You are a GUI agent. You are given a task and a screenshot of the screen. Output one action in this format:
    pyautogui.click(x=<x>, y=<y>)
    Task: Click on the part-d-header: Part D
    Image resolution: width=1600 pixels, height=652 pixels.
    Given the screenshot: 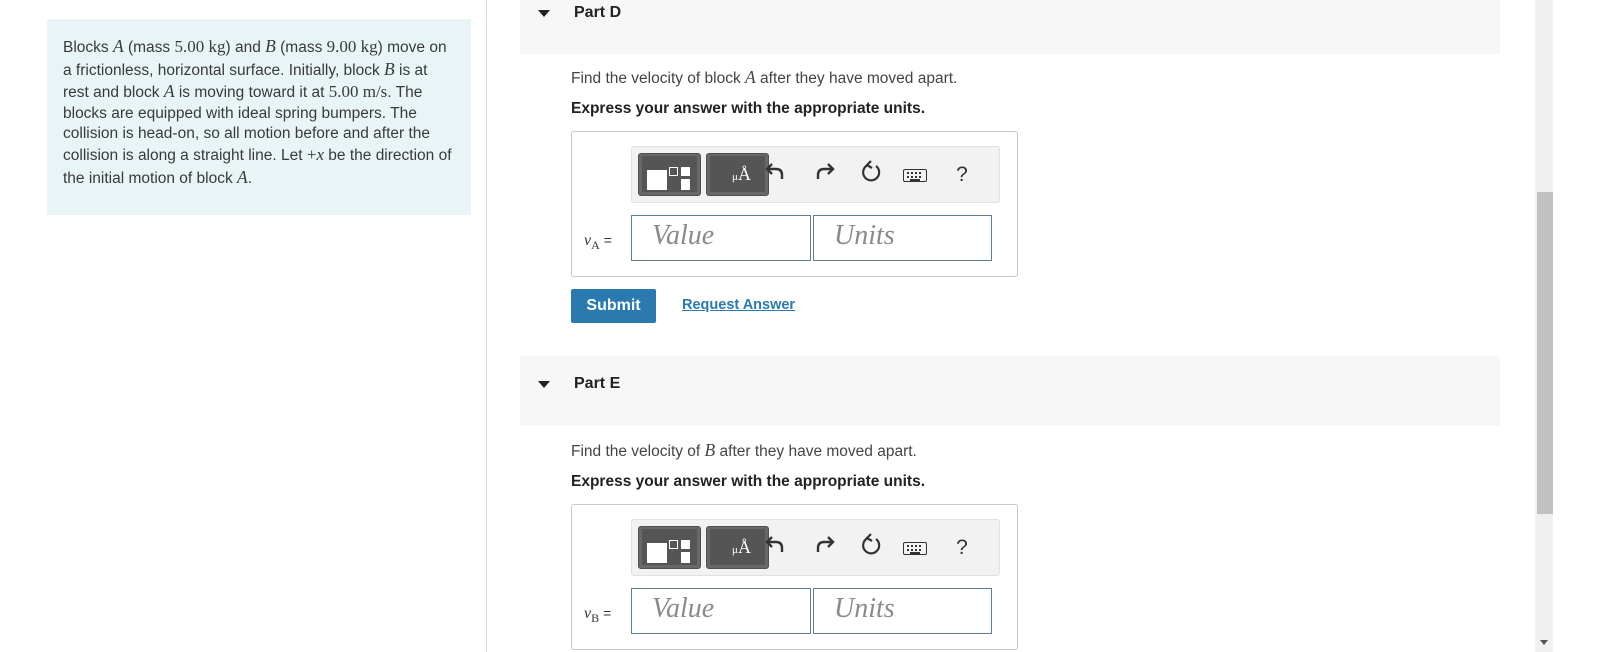 What is the action you would take?
    pyautogui.click(x=1010, y=27)
    